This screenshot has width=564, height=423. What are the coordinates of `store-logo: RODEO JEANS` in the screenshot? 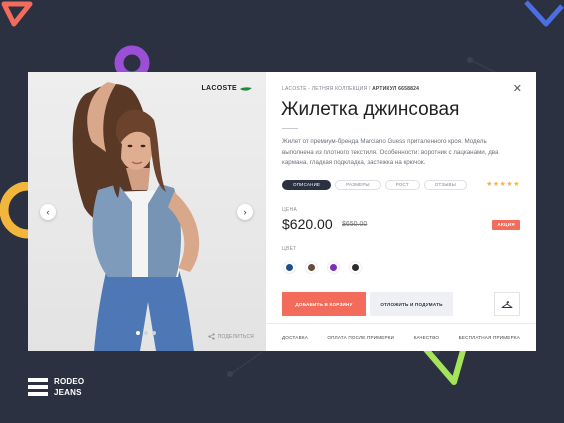 It's located at (56, 387).